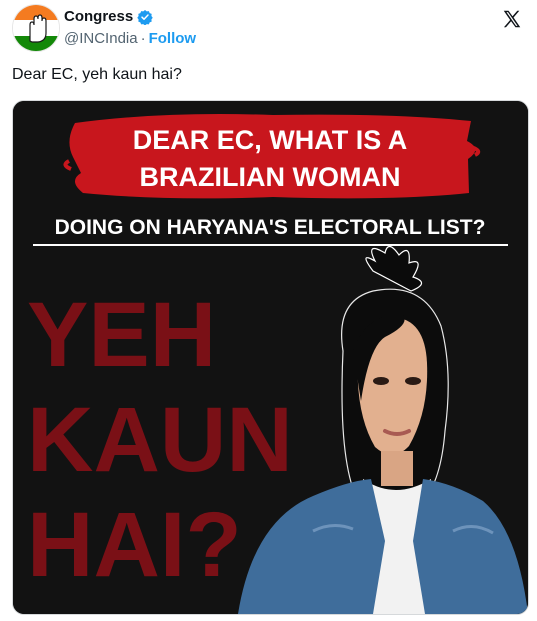  I want to click on big-text-line-2: KAUN, so click(160, 440).